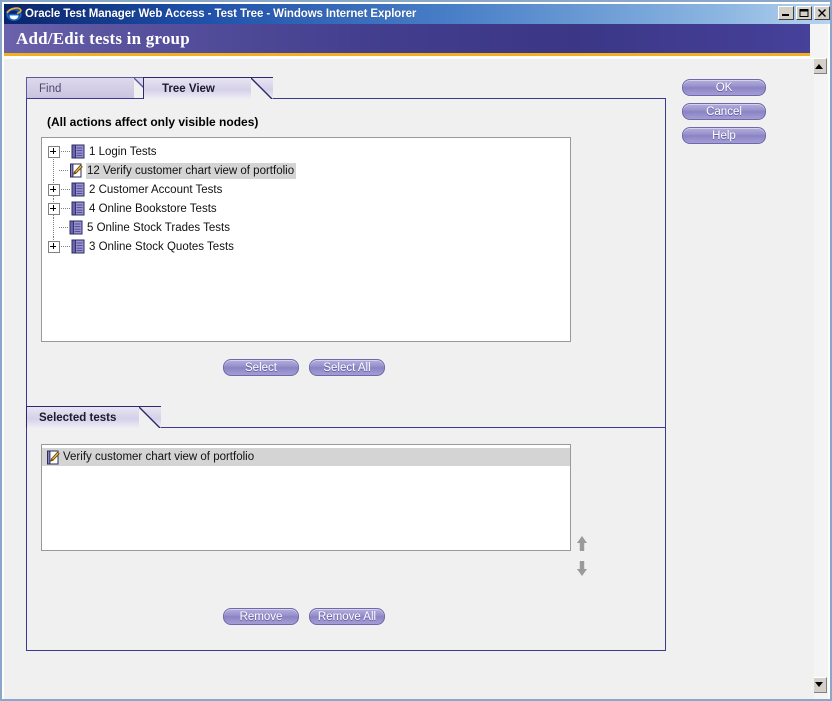 This screenshot has width=832, height=701. Describe the element at coordinates (153, 208) in the screenshot. I see `tree-node-label: 4 Online Bookstore Tests` at that location.